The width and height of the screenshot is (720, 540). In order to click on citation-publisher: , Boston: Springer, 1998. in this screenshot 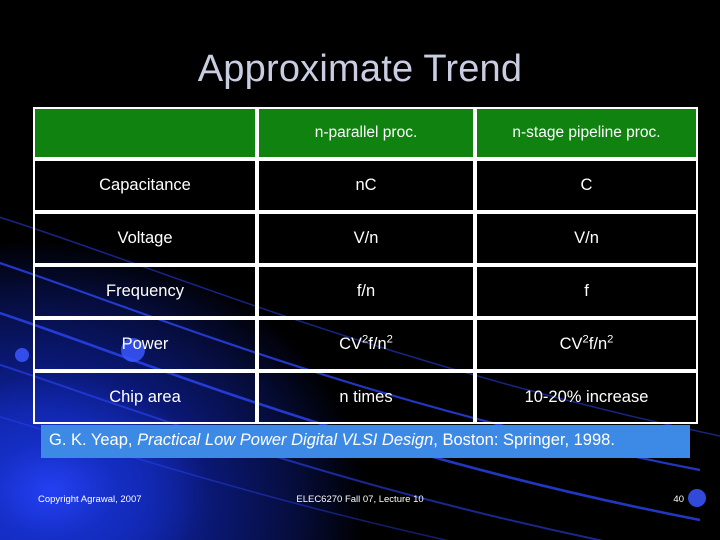, I will do `click(524, 440)`.